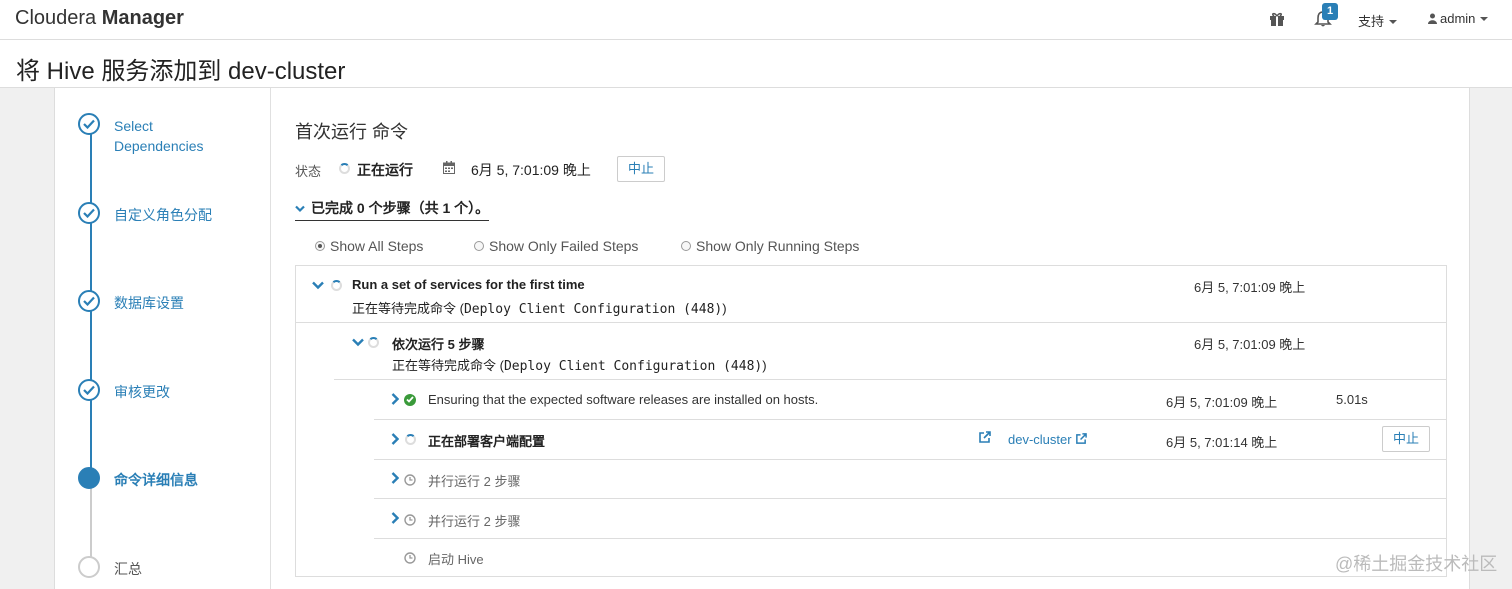 Image resolution: width=1512 pixels, height=589 pixels. I want to click on command-title: 首次运行 命令, so click(352, 132).